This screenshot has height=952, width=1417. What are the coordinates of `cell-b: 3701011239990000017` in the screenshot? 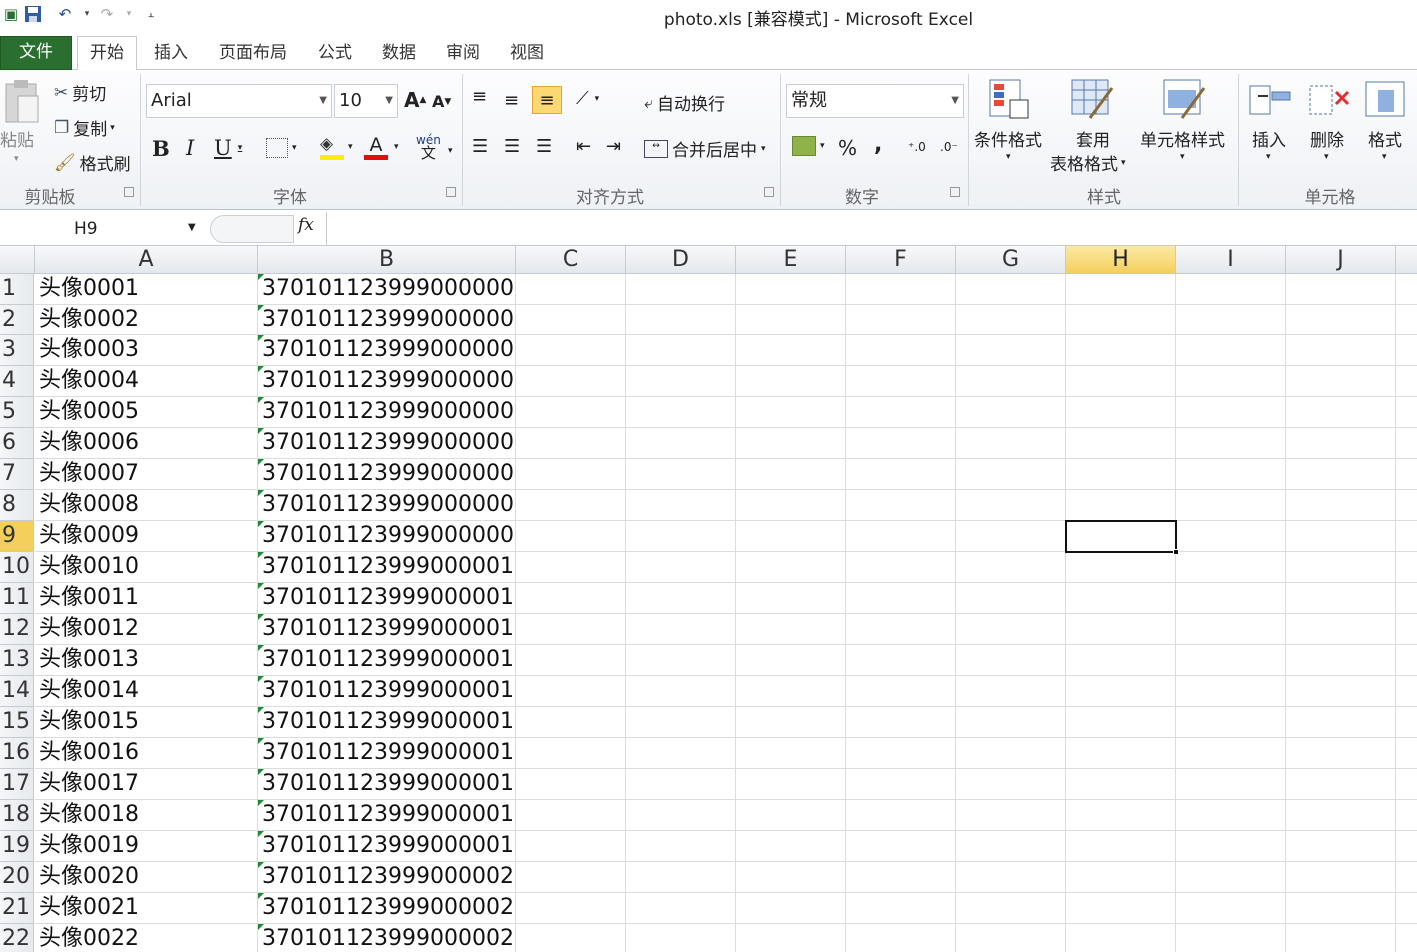 It's located at (387, 784).